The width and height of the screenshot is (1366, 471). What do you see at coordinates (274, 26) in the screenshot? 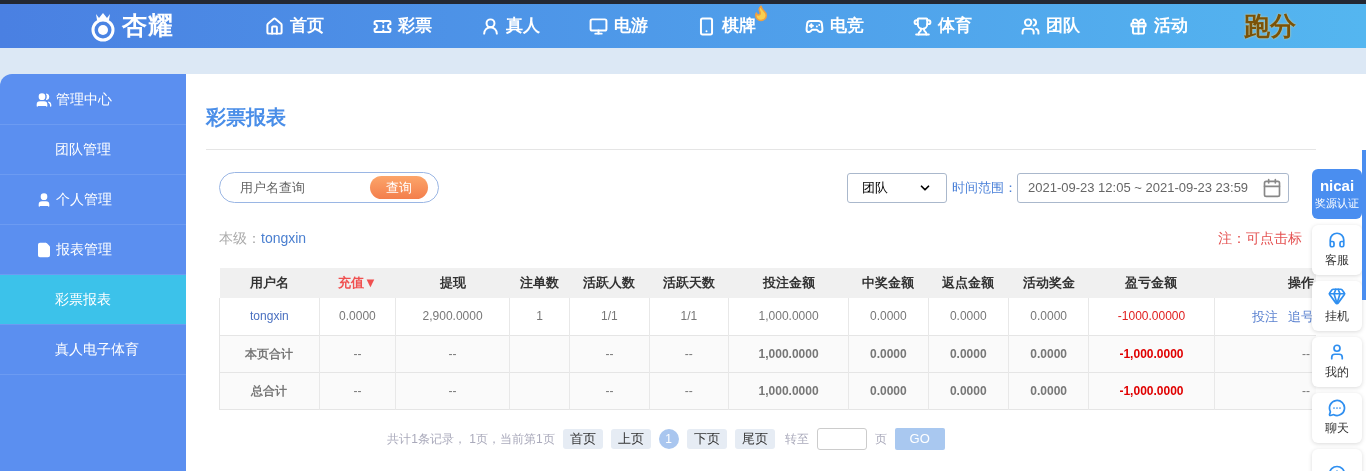
I see `home-icon` at bounding box center [274, 26].